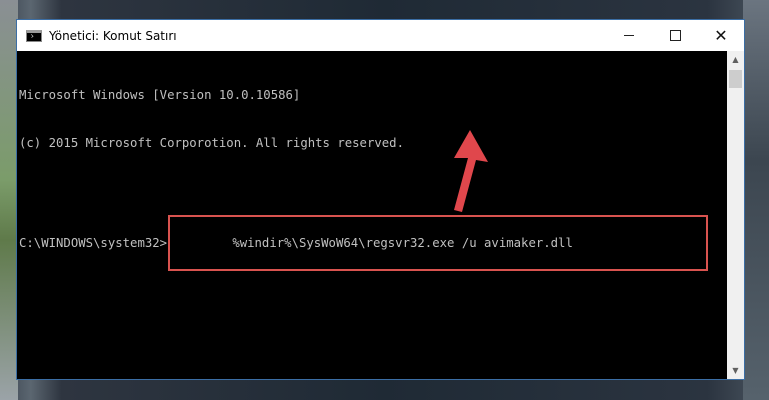 This screenshot has width=769, height=400. What do you see at coordinates (380, 35) in the screenshot?
I see `title-bar: Yönetici: Komut Satırı ✕` at bounding box center [380, 35].